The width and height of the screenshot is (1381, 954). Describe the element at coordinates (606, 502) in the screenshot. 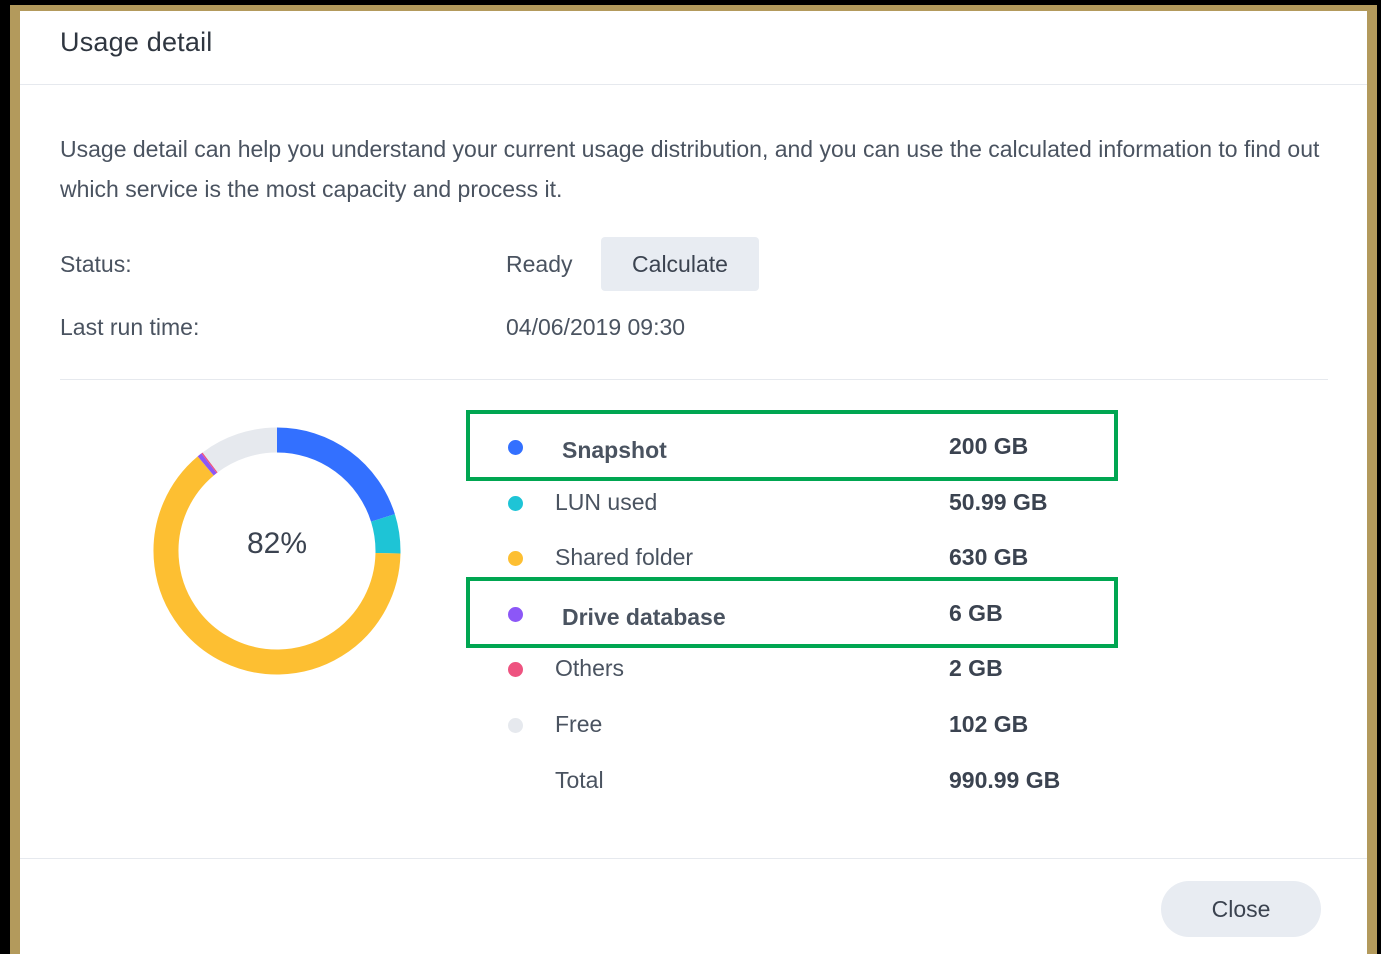

I see `legend-name: LUN used` at that location.